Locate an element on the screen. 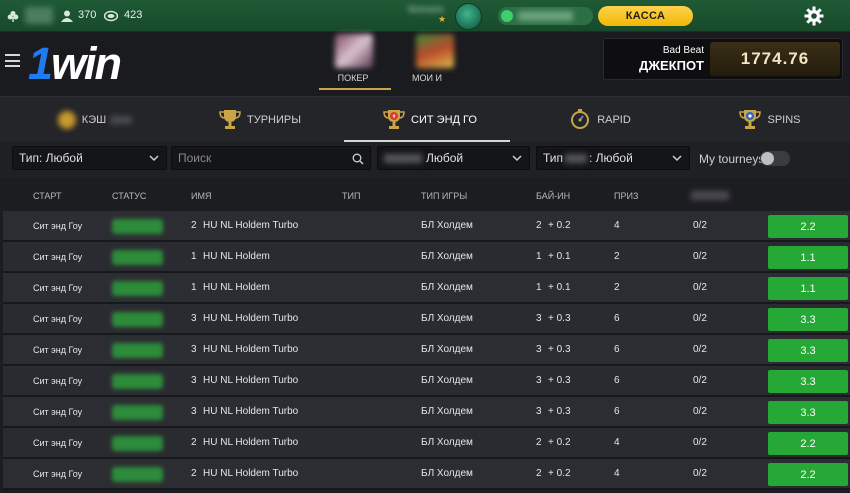  type2-select: Тип : Любой is located at coordinates (613, 158).